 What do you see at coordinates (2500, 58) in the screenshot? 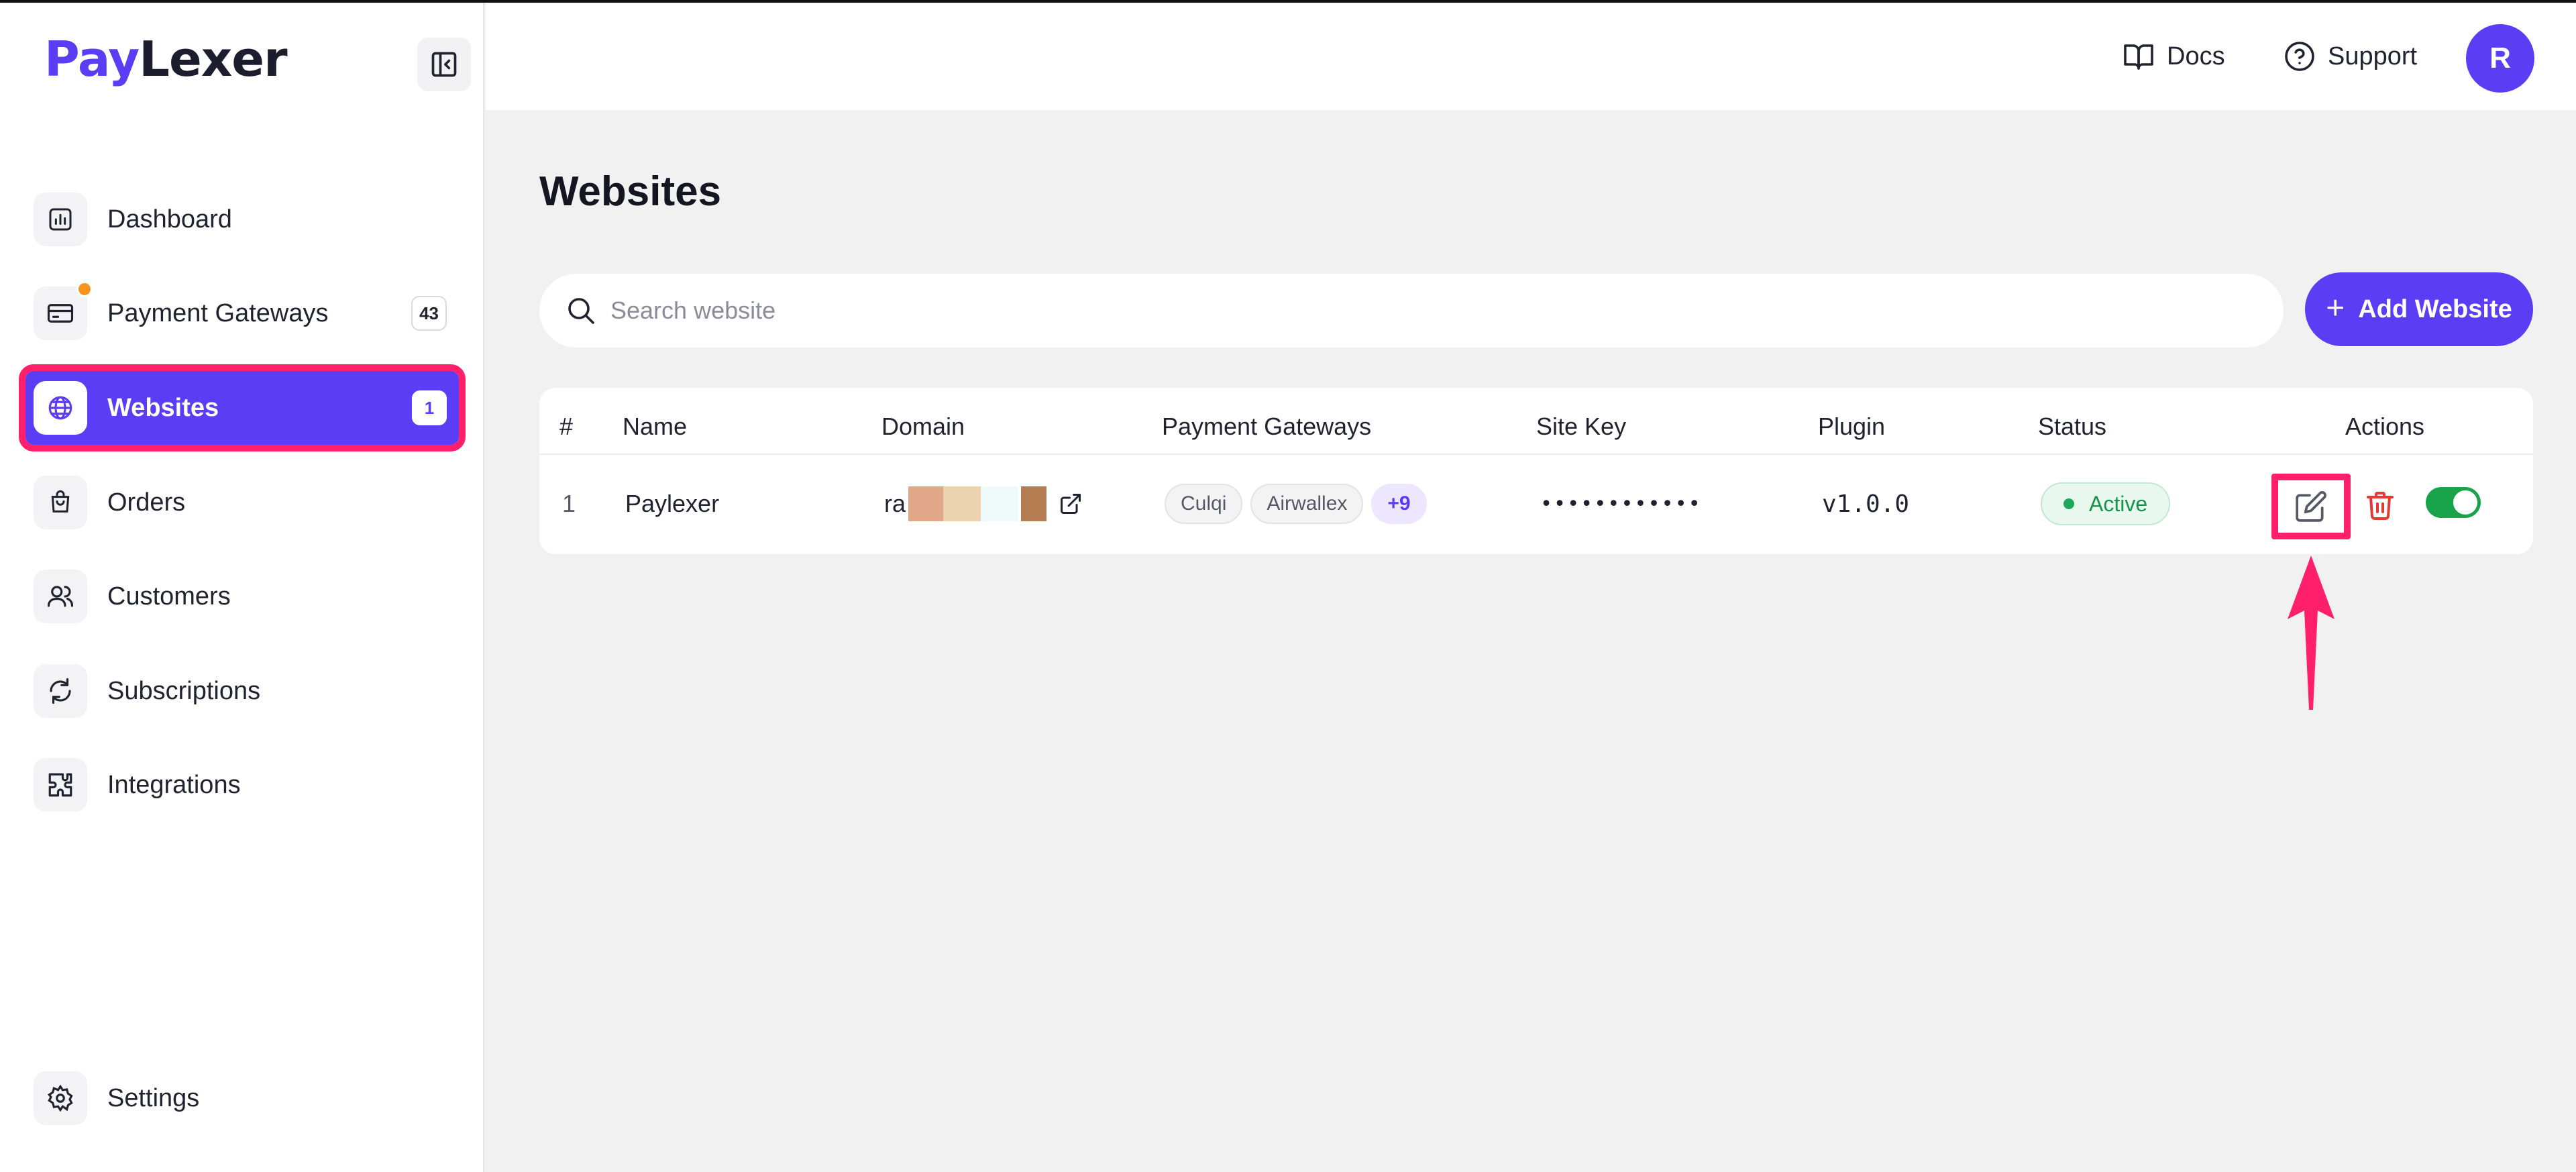
I see `user-avatar: R` at bounding box center [2500, 58].